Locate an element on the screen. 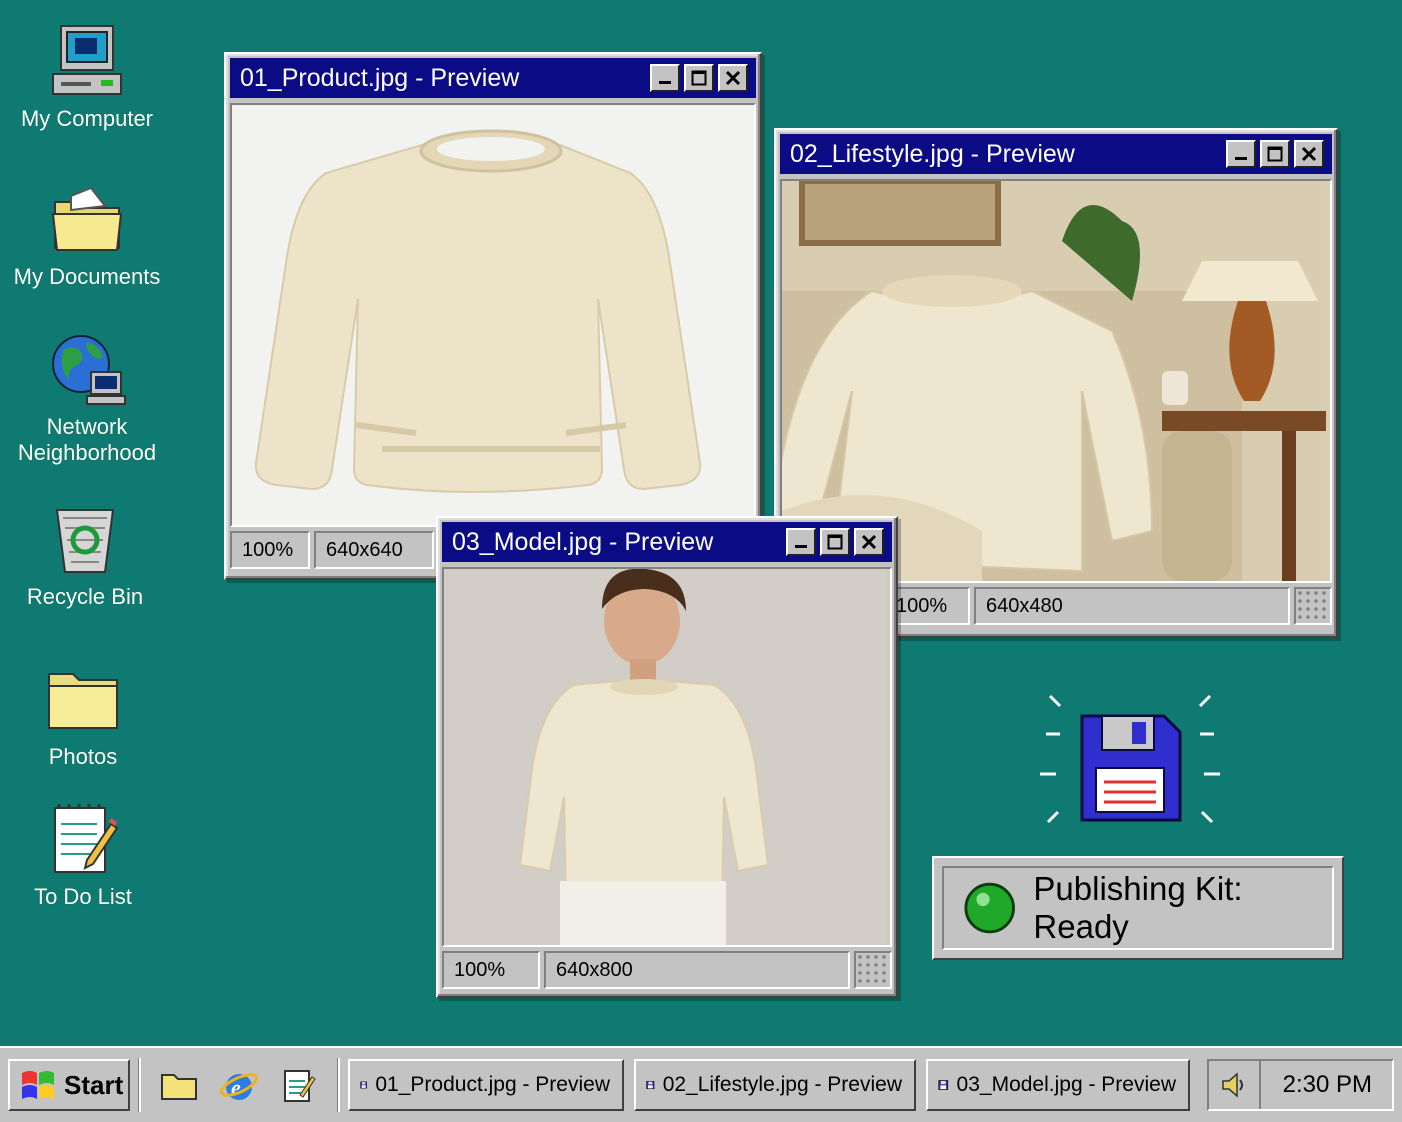 This screenshot has height=1122, width=1402. title-bar: 01_Product.jpg - Preview is located at coordinates (493, 78).